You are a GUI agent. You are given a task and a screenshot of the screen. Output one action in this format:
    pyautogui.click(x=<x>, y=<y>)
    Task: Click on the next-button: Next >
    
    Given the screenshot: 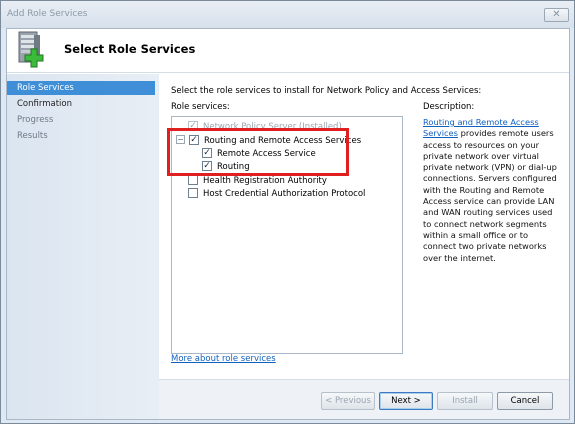 What is the action you would take?
    pyautogui.click(x=406, y=401)
    